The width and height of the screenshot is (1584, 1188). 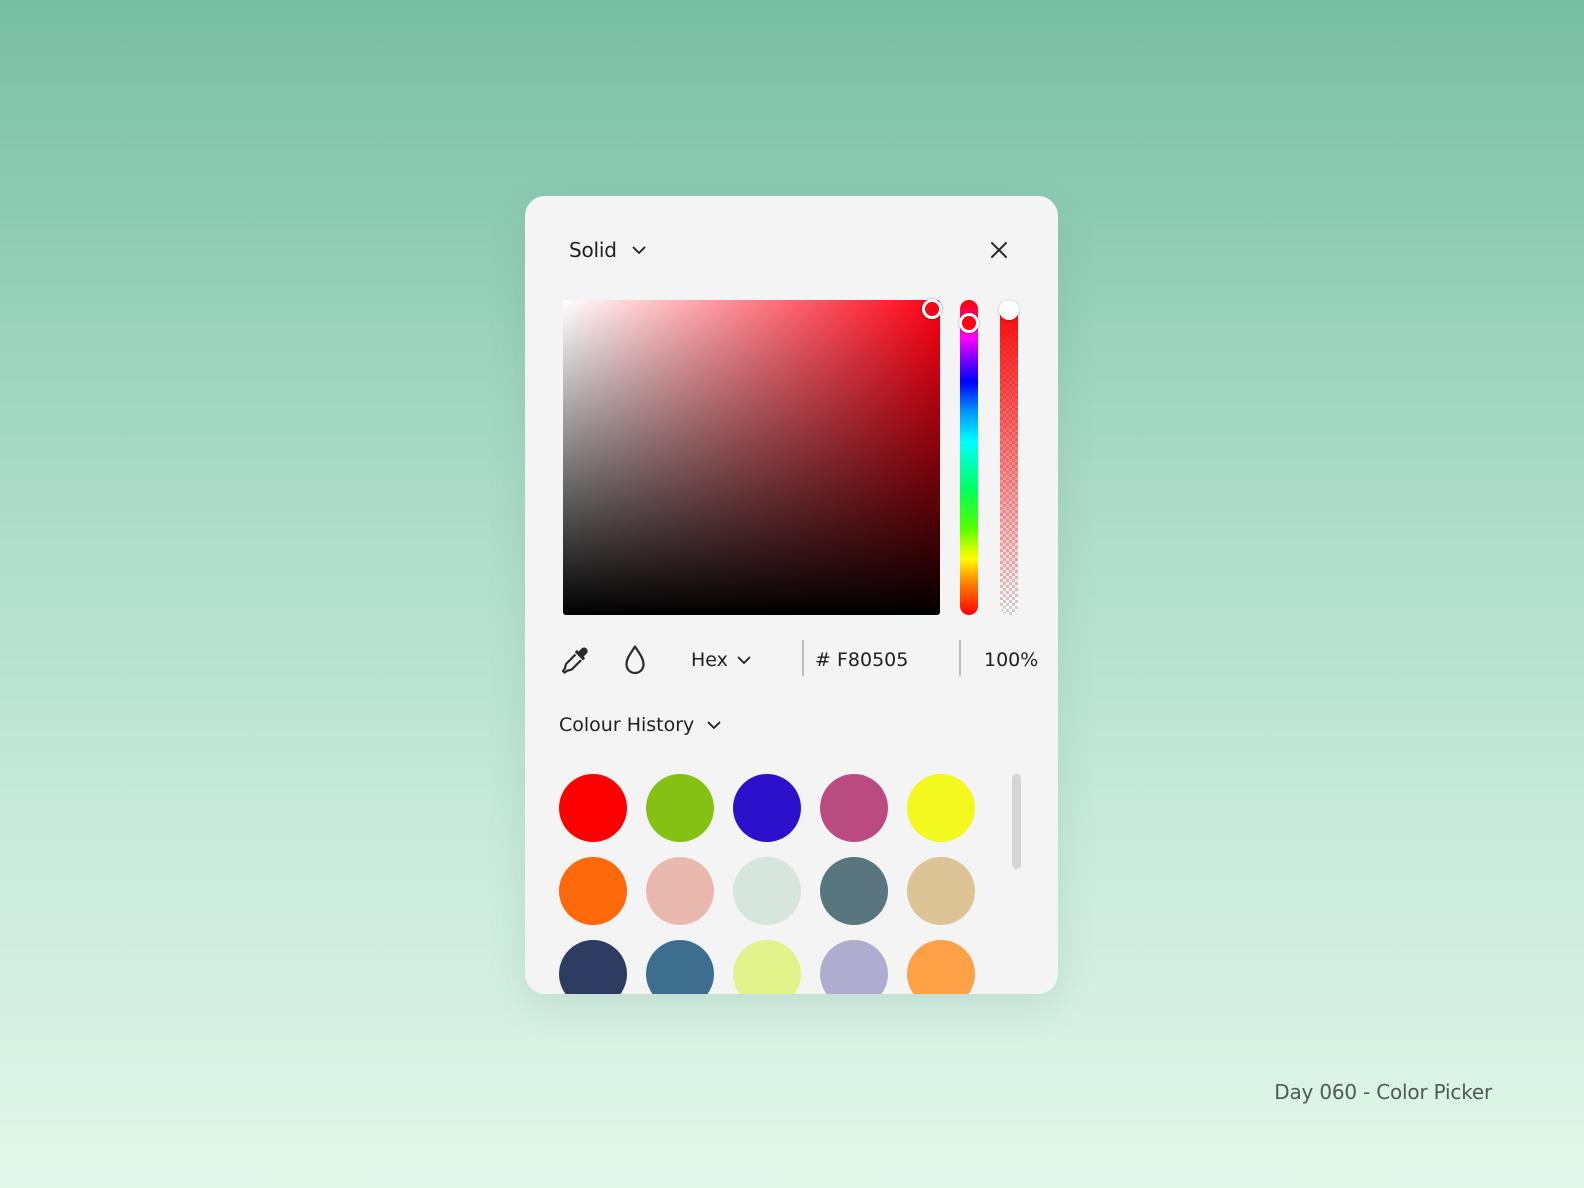 I want to click on colour-history-dropdown: Colour History, so click(x=640, y=725).